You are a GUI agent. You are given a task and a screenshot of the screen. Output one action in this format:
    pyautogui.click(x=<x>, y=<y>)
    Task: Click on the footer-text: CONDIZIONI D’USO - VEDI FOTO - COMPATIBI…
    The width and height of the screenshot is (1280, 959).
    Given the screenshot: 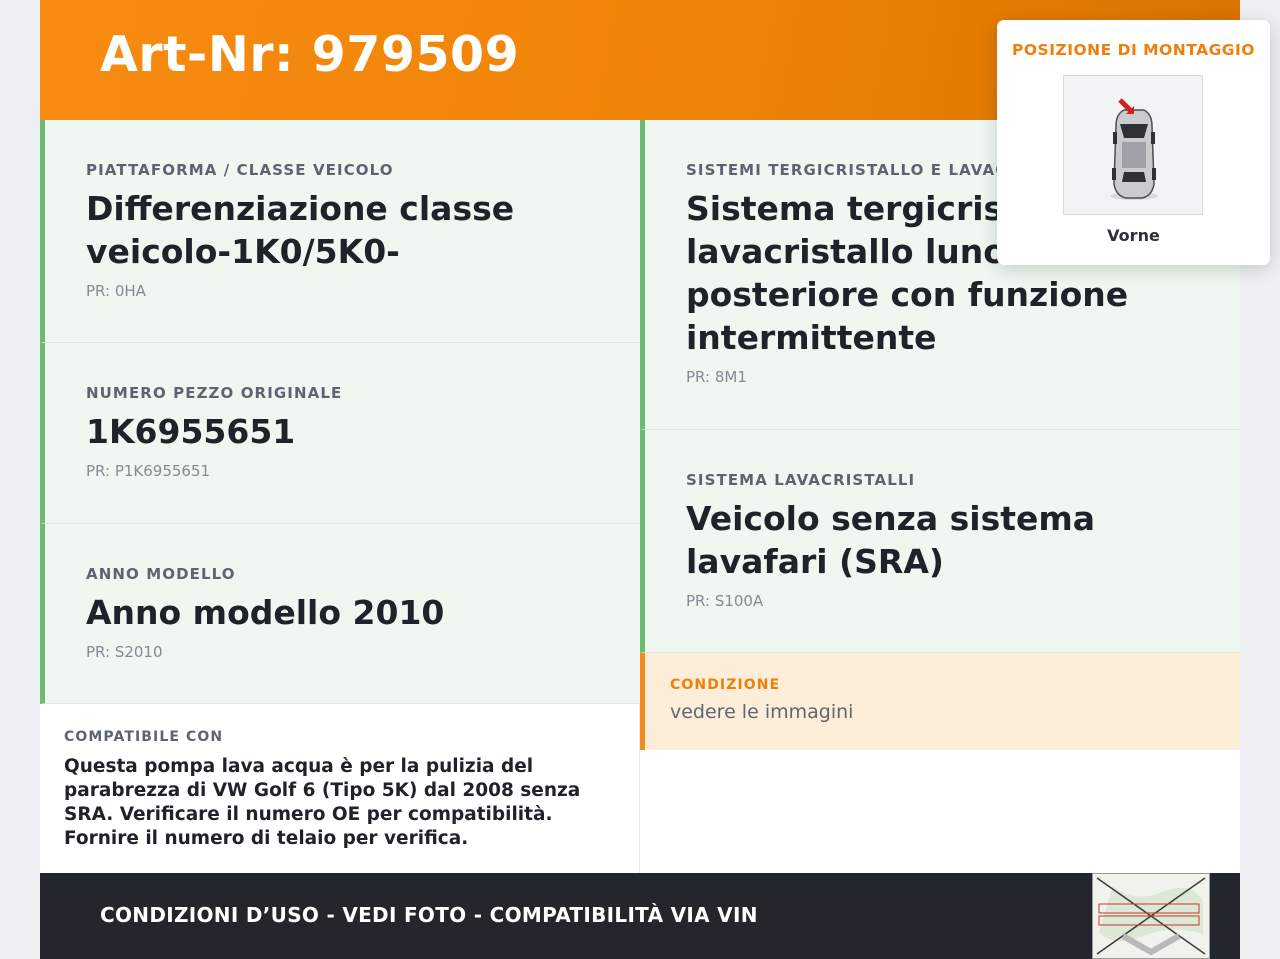 What is the action you would take?
    pyautogui.click(x=429, y=915)
    